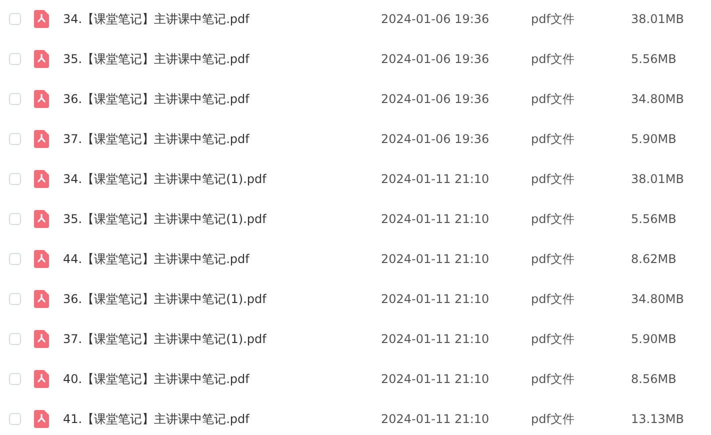 Image resolution: width=711 pixels, height=435 pixels. I want to click on file-name: 35.【课堂笔记】主讲课中笔记.pdf, so click(222, 59).